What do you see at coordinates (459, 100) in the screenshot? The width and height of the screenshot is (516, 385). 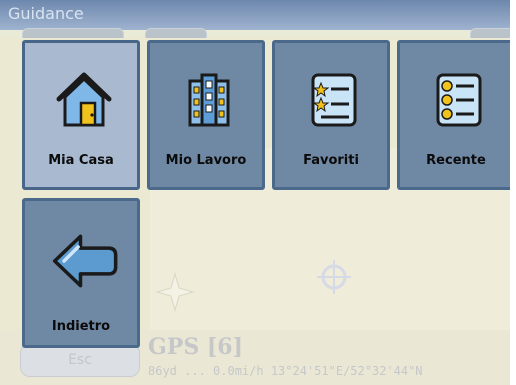 I see `recent-list-icon` at bounding box center [459, 100].